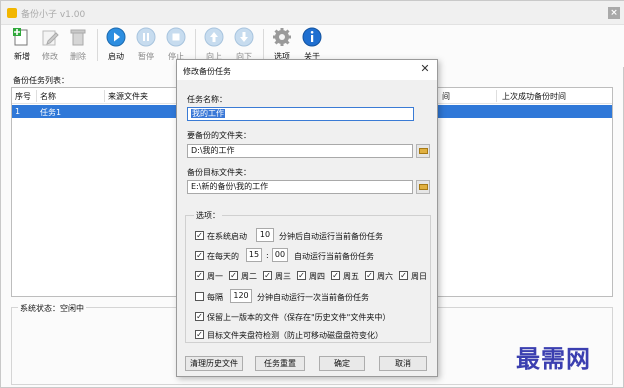 The image size is (624, 388). What do you see at coordinates (295, 335) in the screenshot?
I see `drive-check-label: 目标文件夹盘符检测（防止可移动磁盘盘符变化）` at bounding box center [295, 335].